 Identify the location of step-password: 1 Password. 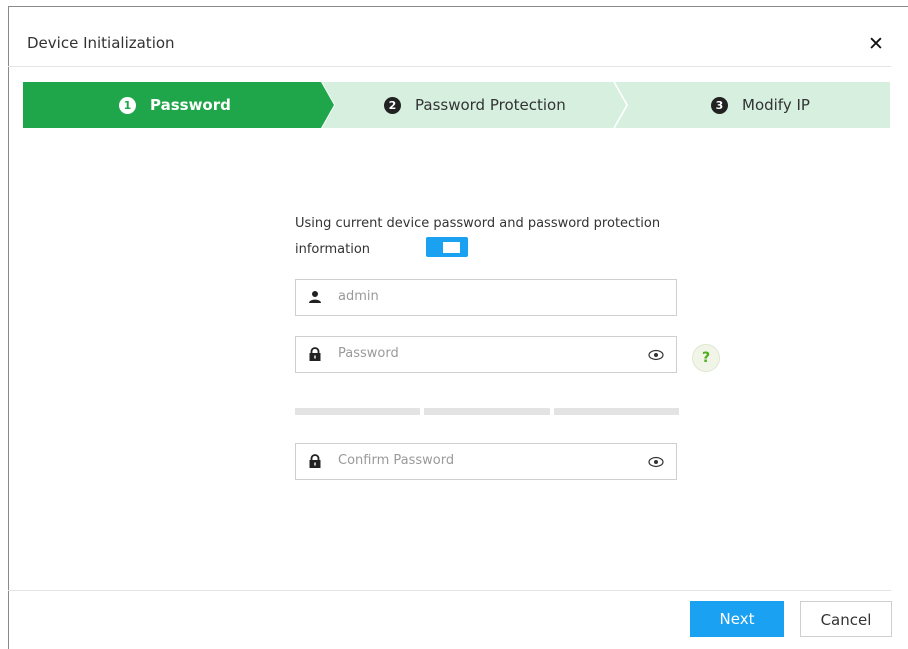
(175, 105).